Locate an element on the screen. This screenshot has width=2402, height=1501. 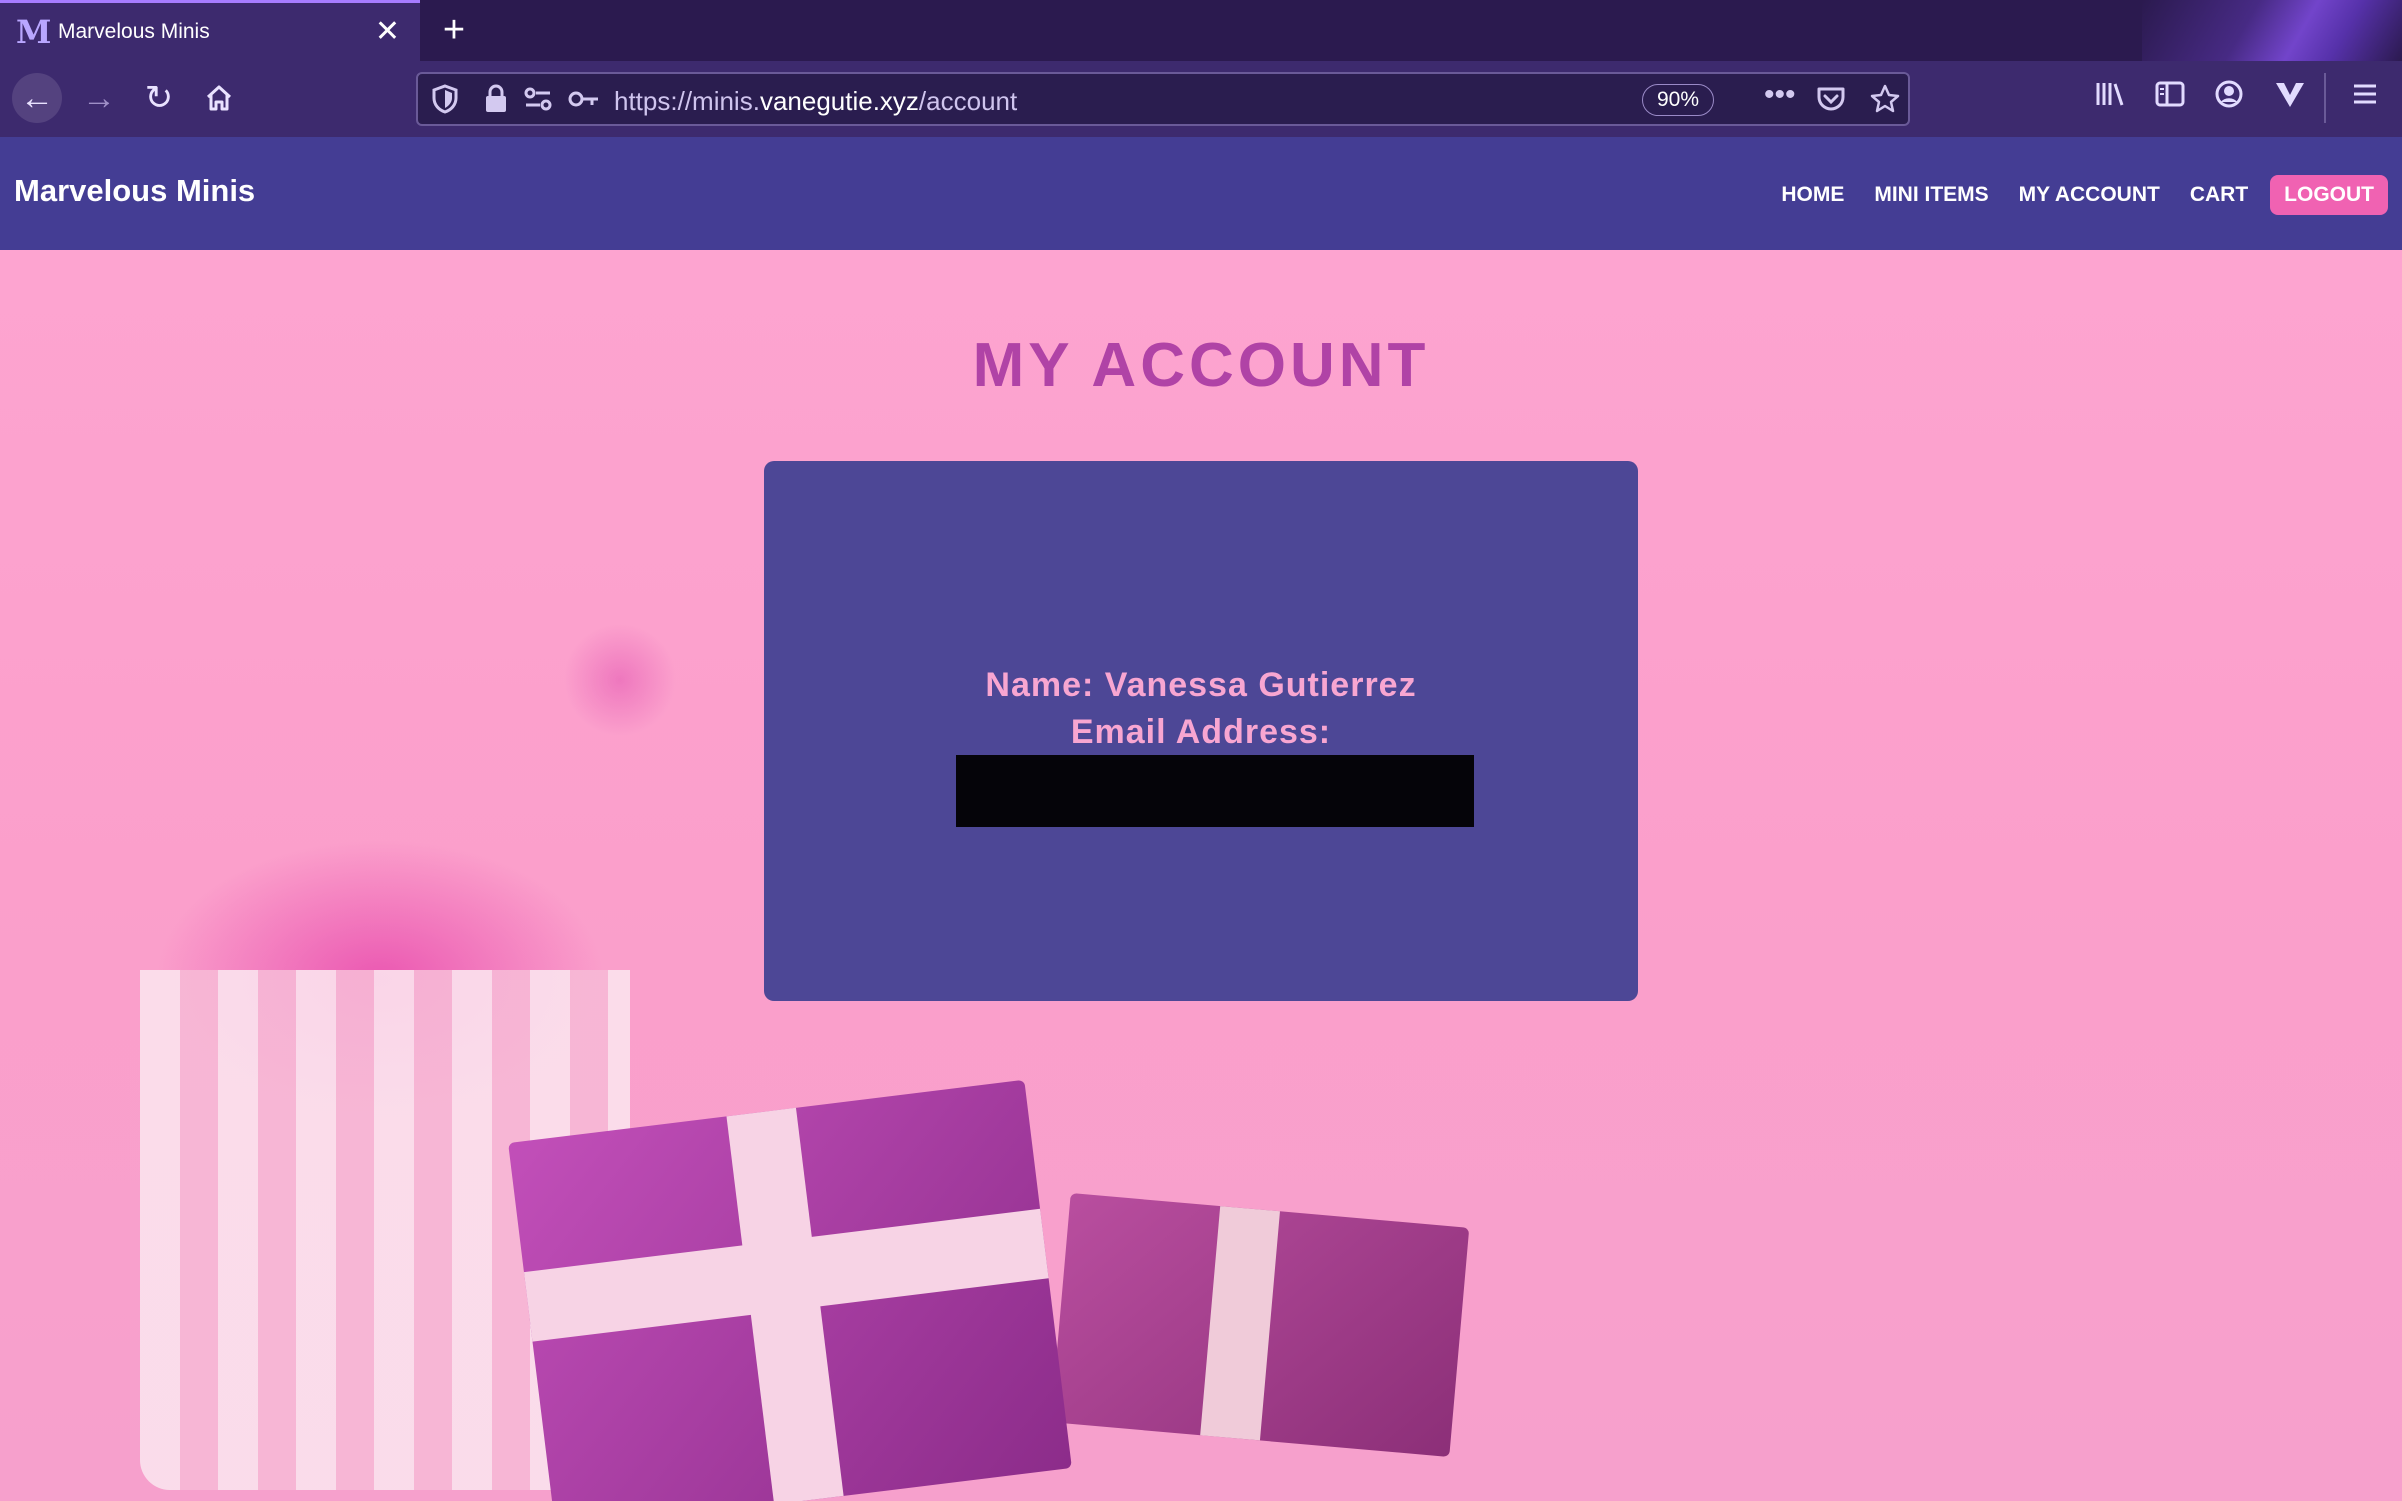
nav-home: HOME is located at coordinates (1812, 195).